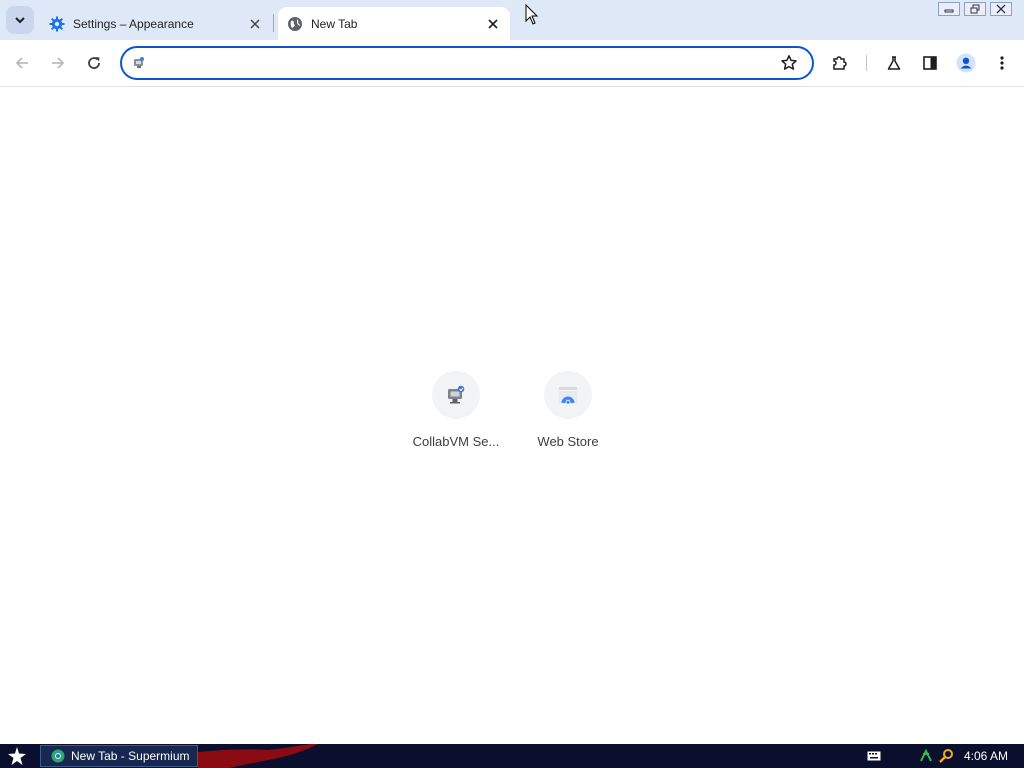 This screenshot has height=768, width=1024. I want to click on puzzle-icon, so click(840, 63).